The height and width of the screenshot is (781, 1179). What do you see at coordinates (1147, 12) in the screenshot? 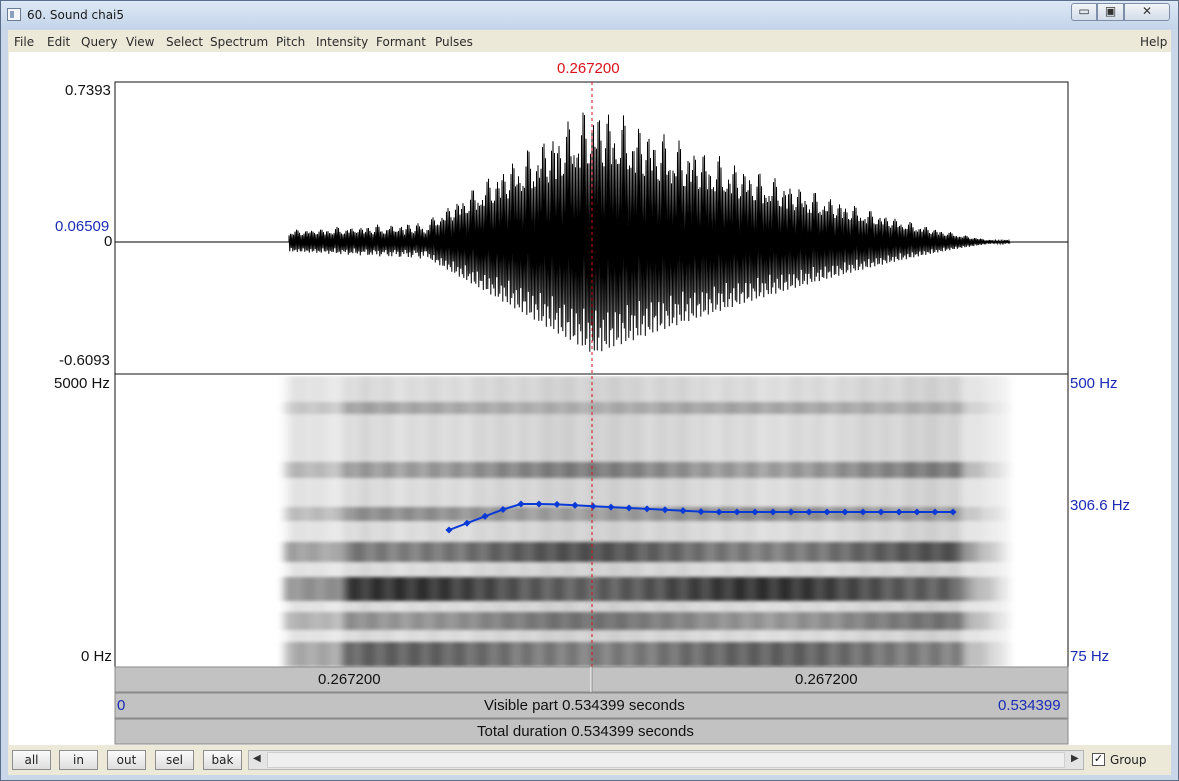
I see `close-button: ✕` at bounding box center [1147, 12].